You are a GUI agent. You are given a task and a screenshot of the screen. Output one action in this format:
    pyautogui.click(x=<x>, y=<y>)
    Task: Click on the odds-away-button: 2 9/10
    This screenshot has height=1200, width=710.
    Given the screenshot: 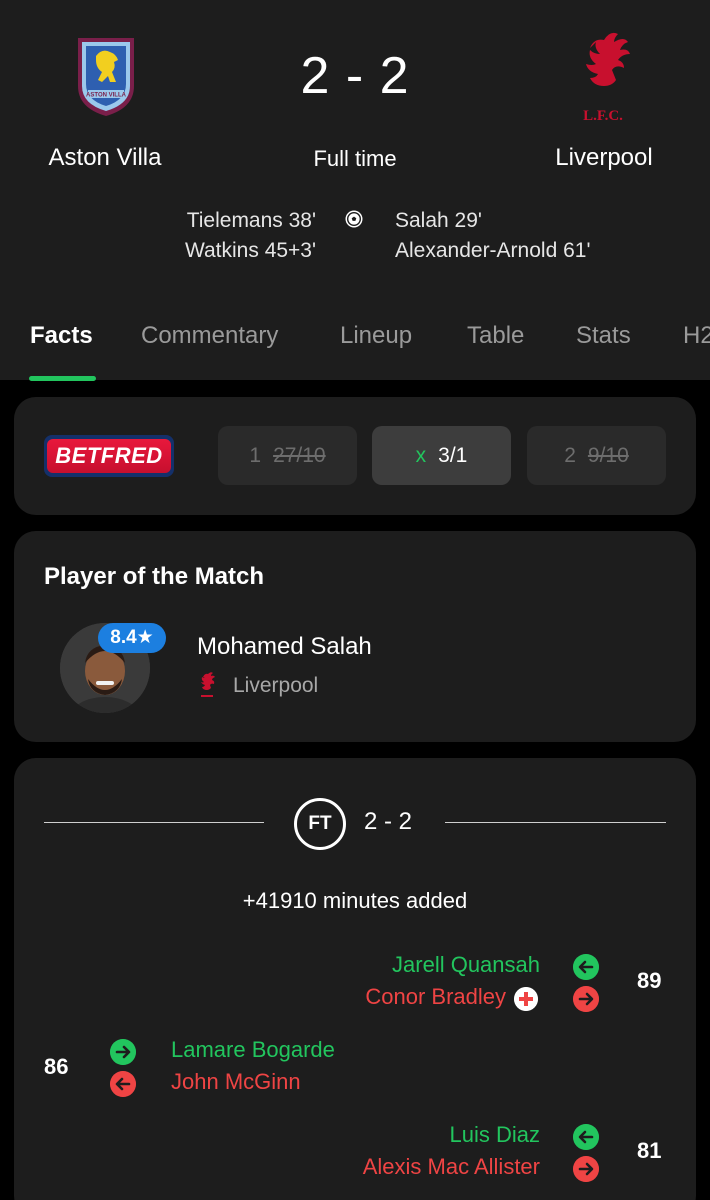 What is the action you would take?
    pyautogui.click(x=596, y=455)
    